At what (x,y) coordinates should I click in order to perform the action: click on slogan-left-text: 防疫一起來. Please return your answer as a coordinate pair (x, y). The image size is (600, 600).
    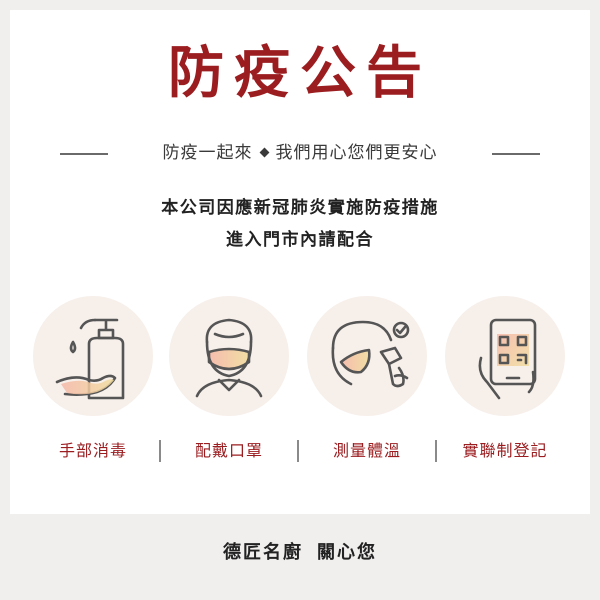
    Looking at the image, I should click on (207, 153).